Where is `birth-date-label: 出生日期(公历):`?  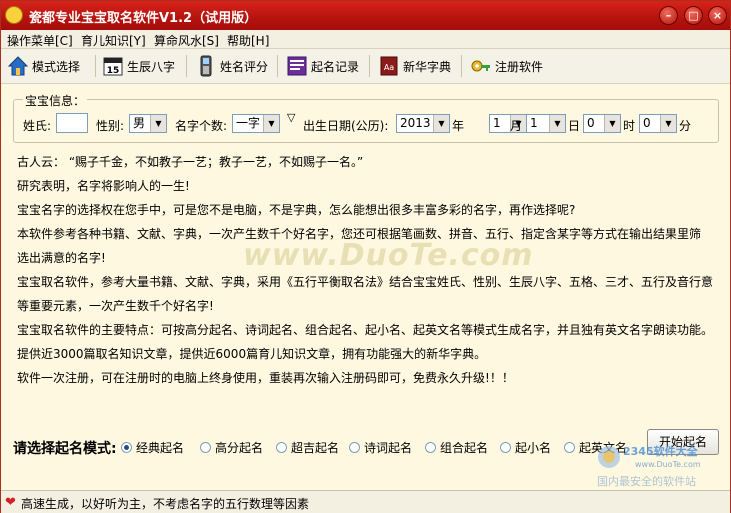
birth-date-label: 出生日期(公历): is located at coordinates (346, 126).